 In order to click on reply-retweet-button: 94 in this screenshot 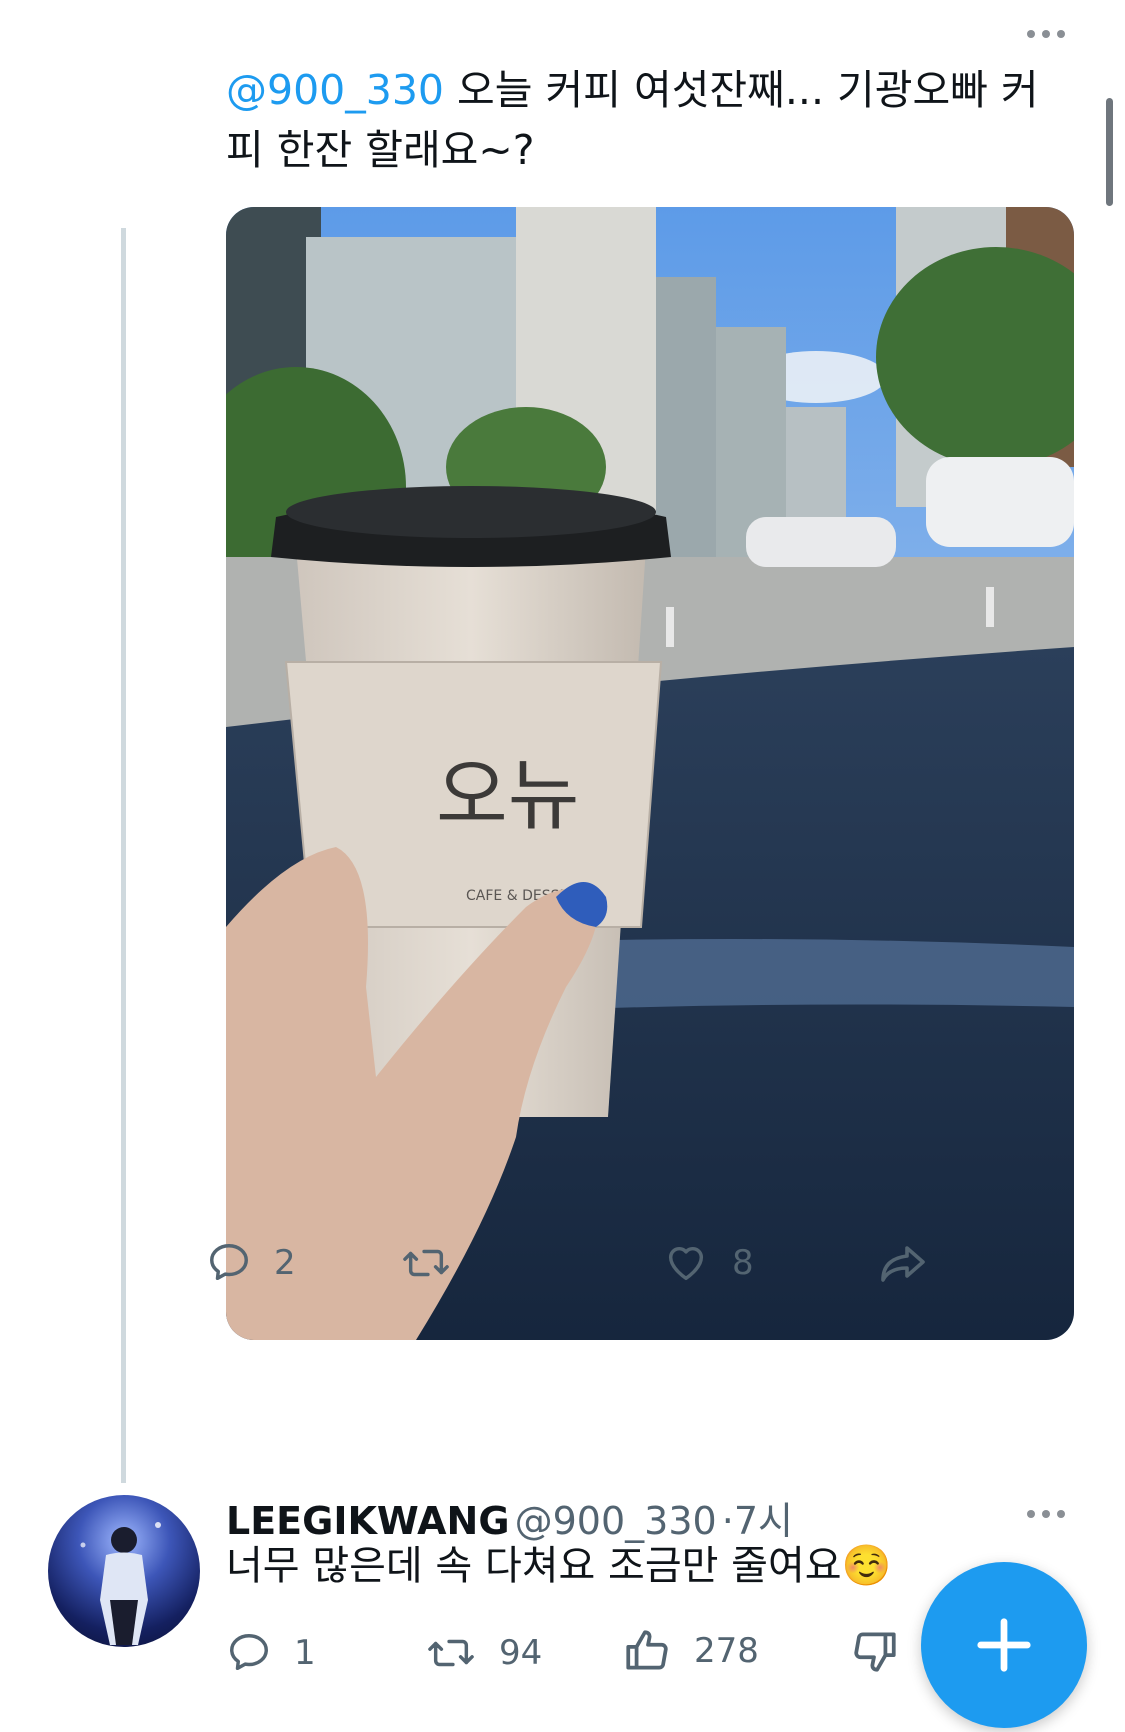, I will do `click(483, 1653)`.